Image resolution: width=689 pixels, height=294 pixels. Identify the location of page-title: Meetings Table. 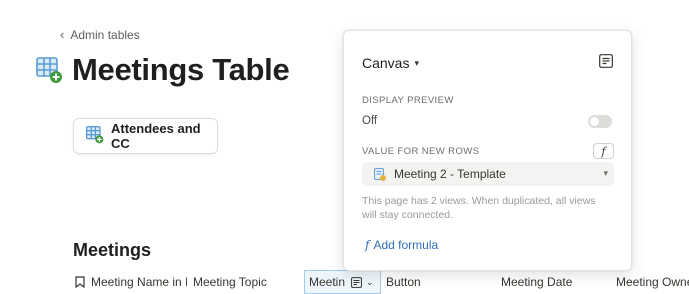
(181, 69).